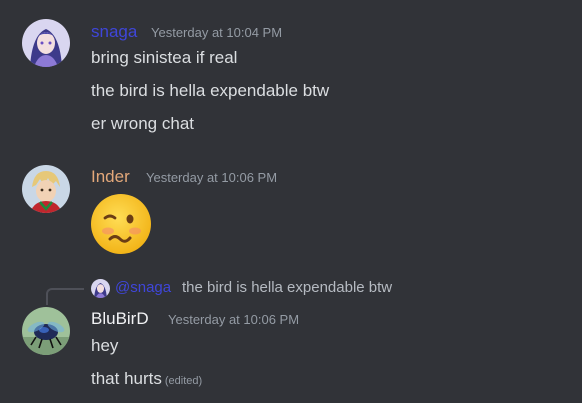 The image size is (582, 403). Describe the element at coordinates (210, 90) in the screenshot. I see `message-text: the bird is hella expendable btw` at that location.